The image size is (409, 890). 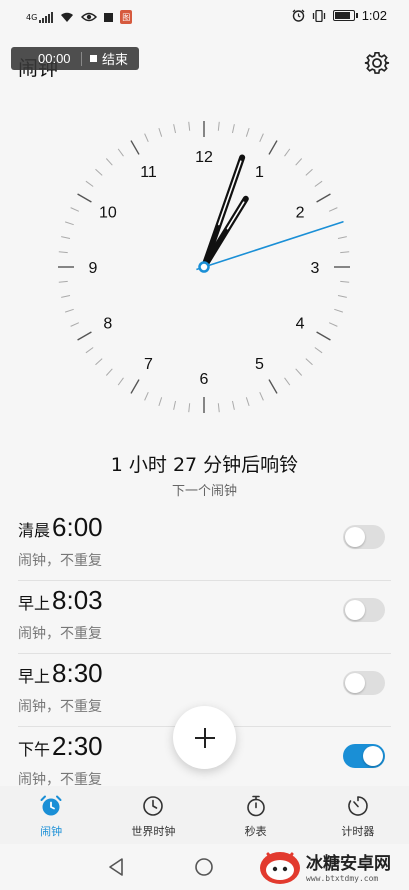 I want to click on watermark-logo-icon, so click(x=280, y=868).